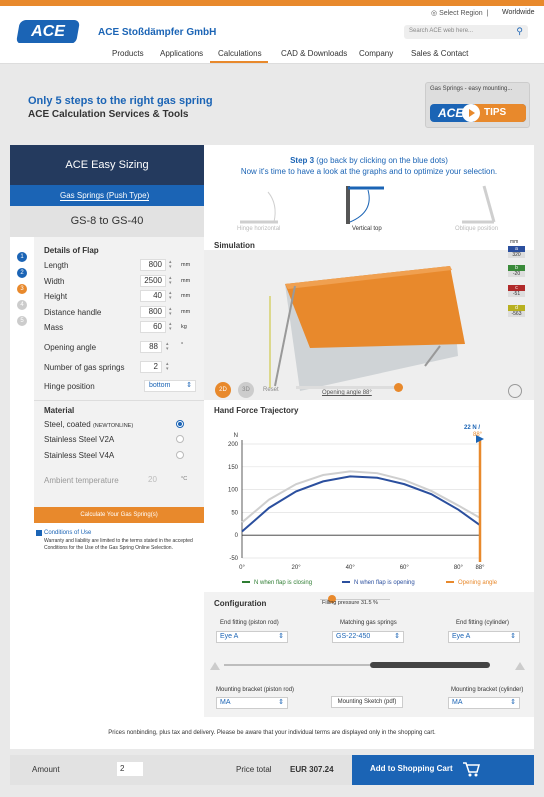 This screenshot has width=544, height=797. What do you see at coordinates (347, 393) in the screenshot?
I see `angle-slider-label: Opening angle 88°` at bounding box center [347, 393].